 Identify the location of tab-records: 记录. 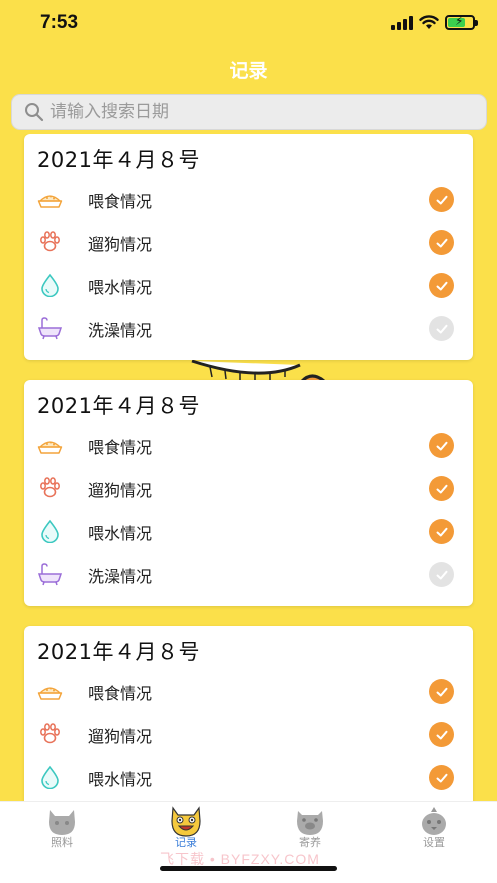
(186, 829).